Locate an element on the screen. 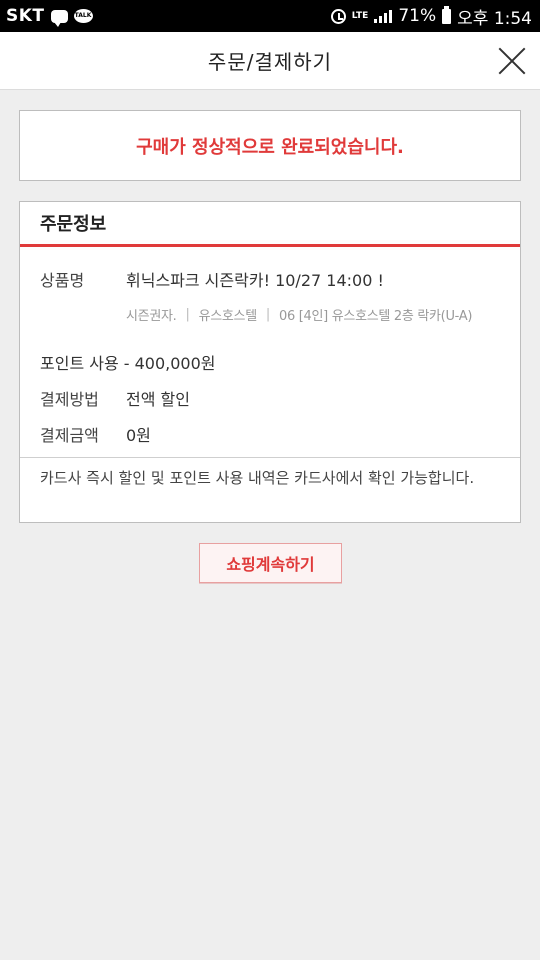 This screenshot has height=960, width=540. clock: 오후 1:54 is located at coordinates (494, 18).